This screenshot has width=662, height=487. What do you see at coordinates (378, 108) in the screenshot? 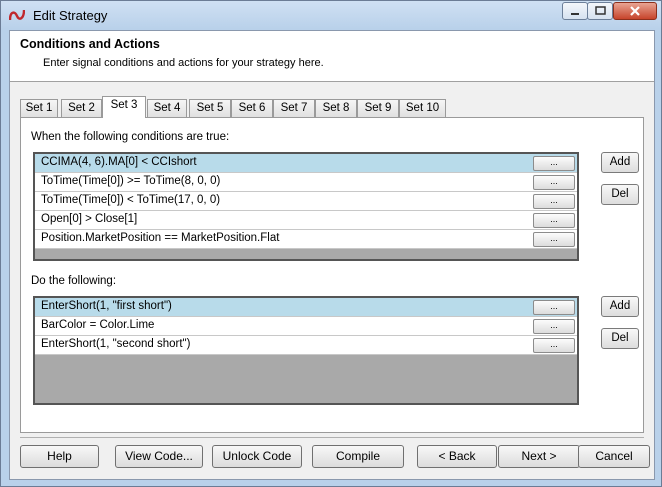
I see `tab-set-9: Set 9` at bounding box center [378, 108].